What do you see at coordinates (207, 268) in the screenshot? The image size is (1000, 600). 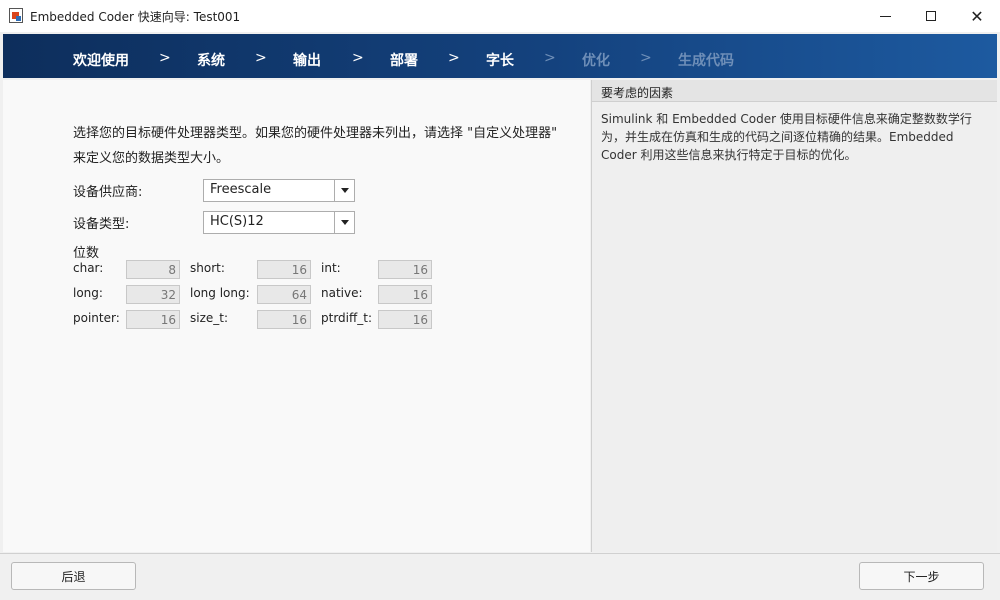 I see `short-label: short:` at bounding box center [207, 268].